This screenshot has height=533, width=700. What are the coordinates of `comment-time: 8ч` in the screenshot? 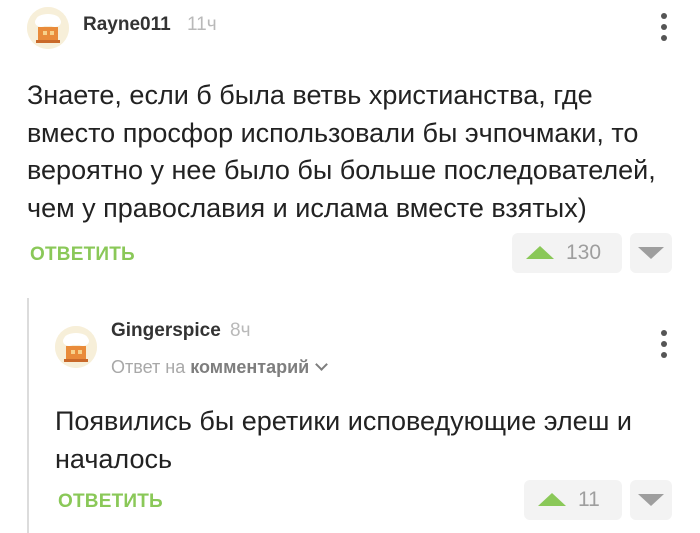 It's located at (240, 330).